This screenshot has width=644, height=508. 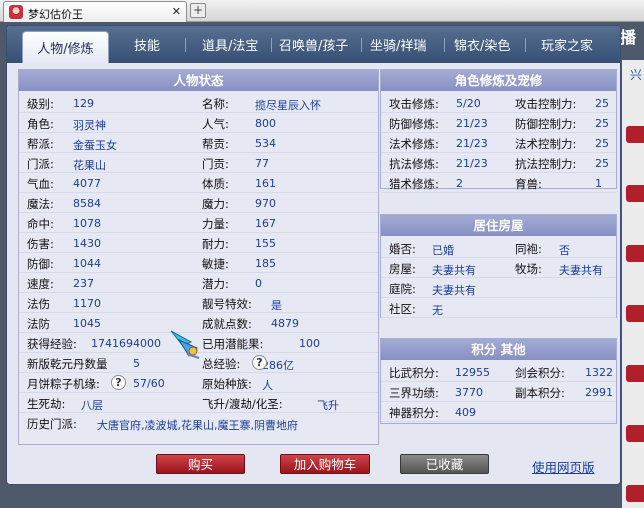 I want to click on status-value: 4077, so click(x=87, y=183).